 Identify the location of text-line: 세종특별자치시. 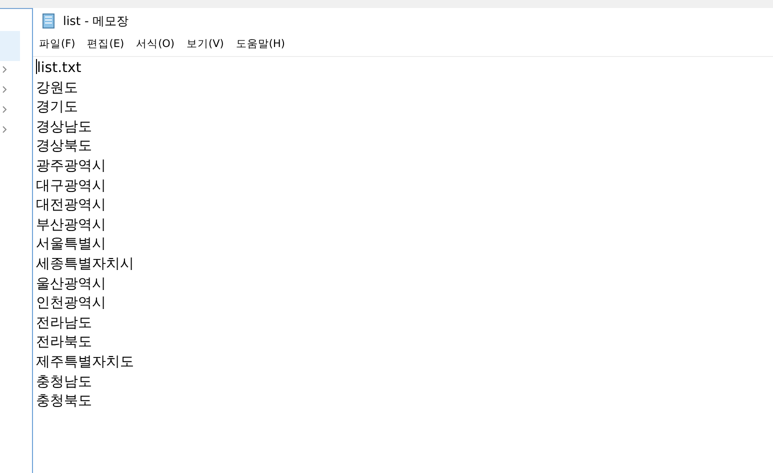
(85, 264).